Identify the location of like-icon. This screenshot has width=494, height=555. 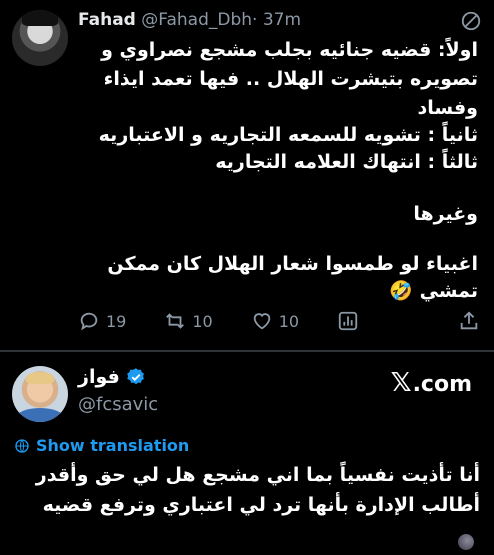
(261, 321).